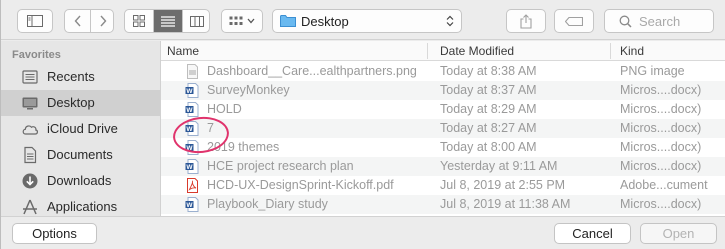 The width and height of the screenshot is (725, 249). What do you see at coordinates (300, 185) in the screenshot?
I see `file-name: HCD-UX-DesignSprint-Kickoff.pdf` at bounding box center [300, 185].